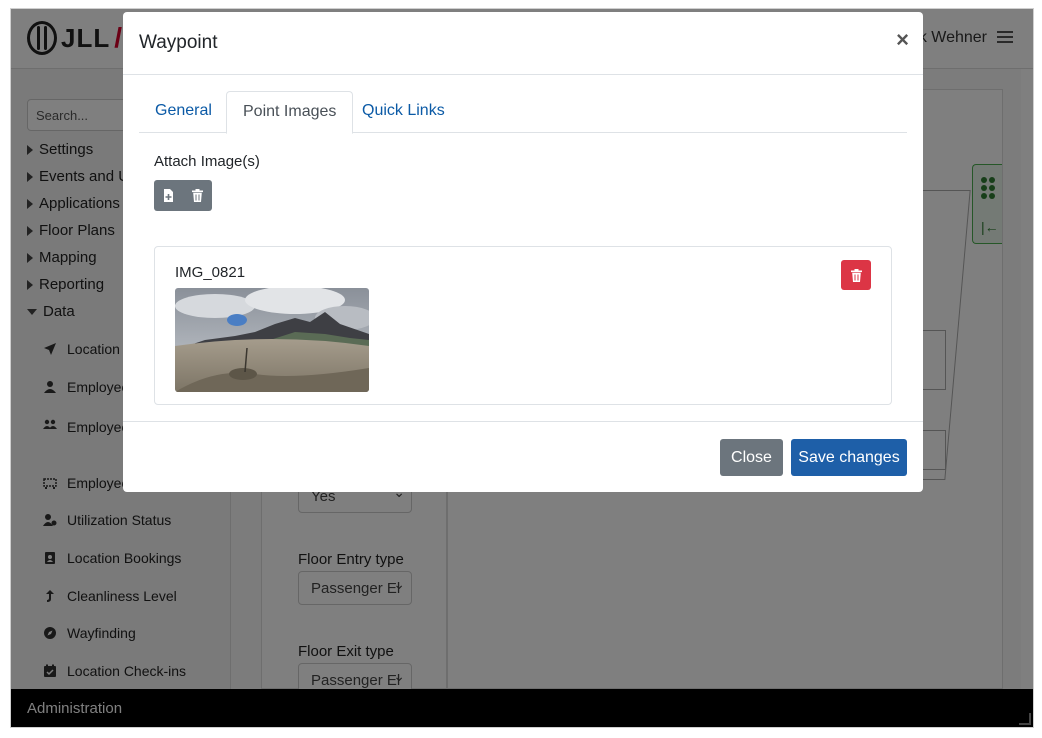 The width and height of the screenshot is (1042, 738). What do you see at coordinates (403, 112) in the screenshot?
I see `tab-quick-links: Quick Links` at bounding box center [403, 112].